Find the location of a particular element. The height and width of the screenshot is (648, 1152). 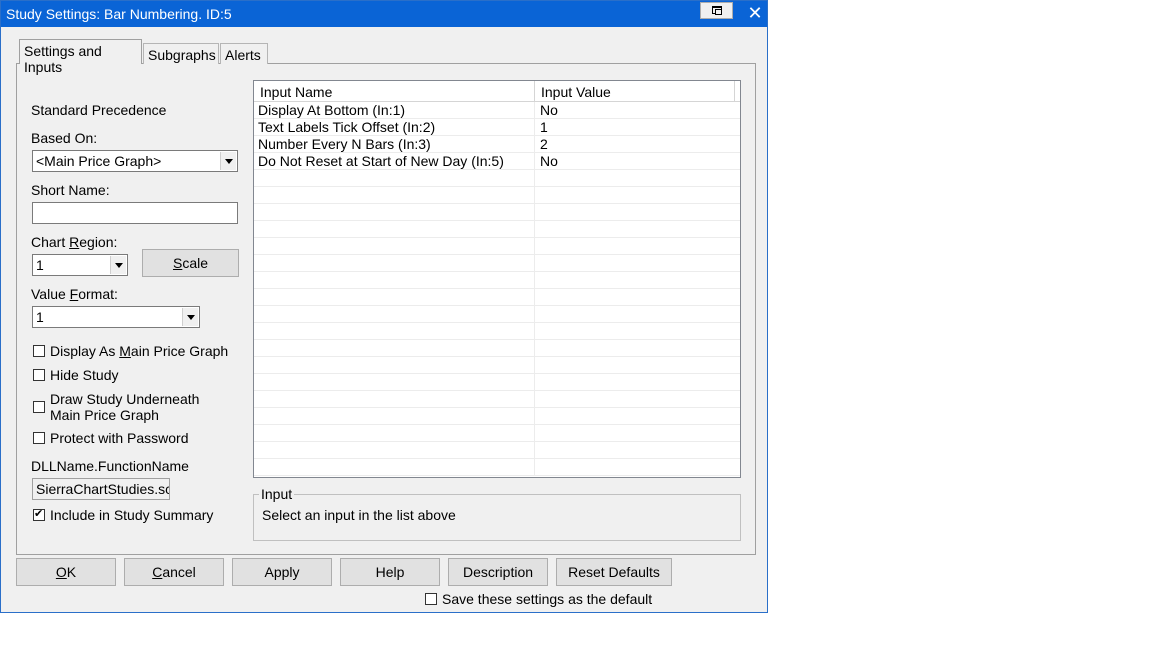

input-value-cell: 1 is located at coordinates (637, 127).